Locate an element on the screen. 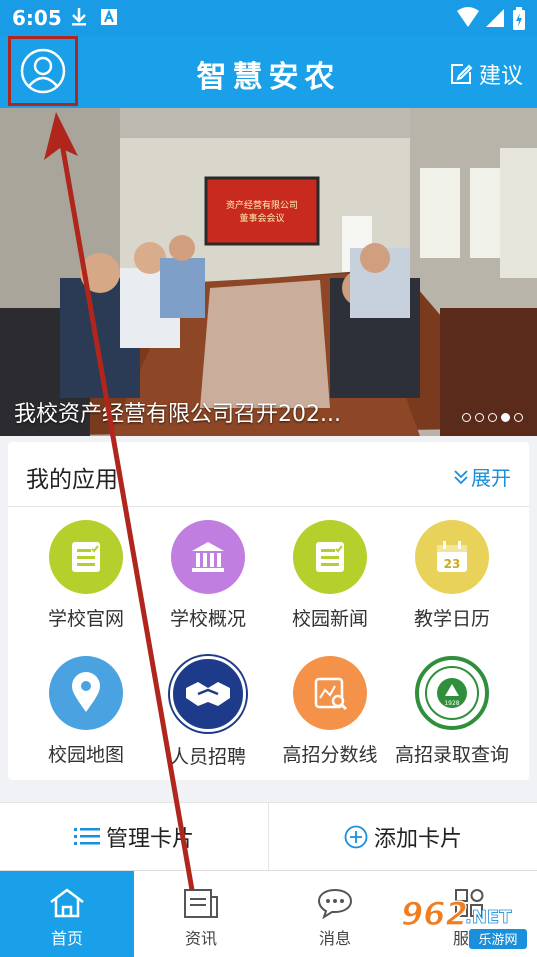 The width and height of the screenshot is (537, 957). bottom-tab-bar: 首页 资讯 消息 服务 962 .NET 乐游网 is located at coordinates (268, 913).